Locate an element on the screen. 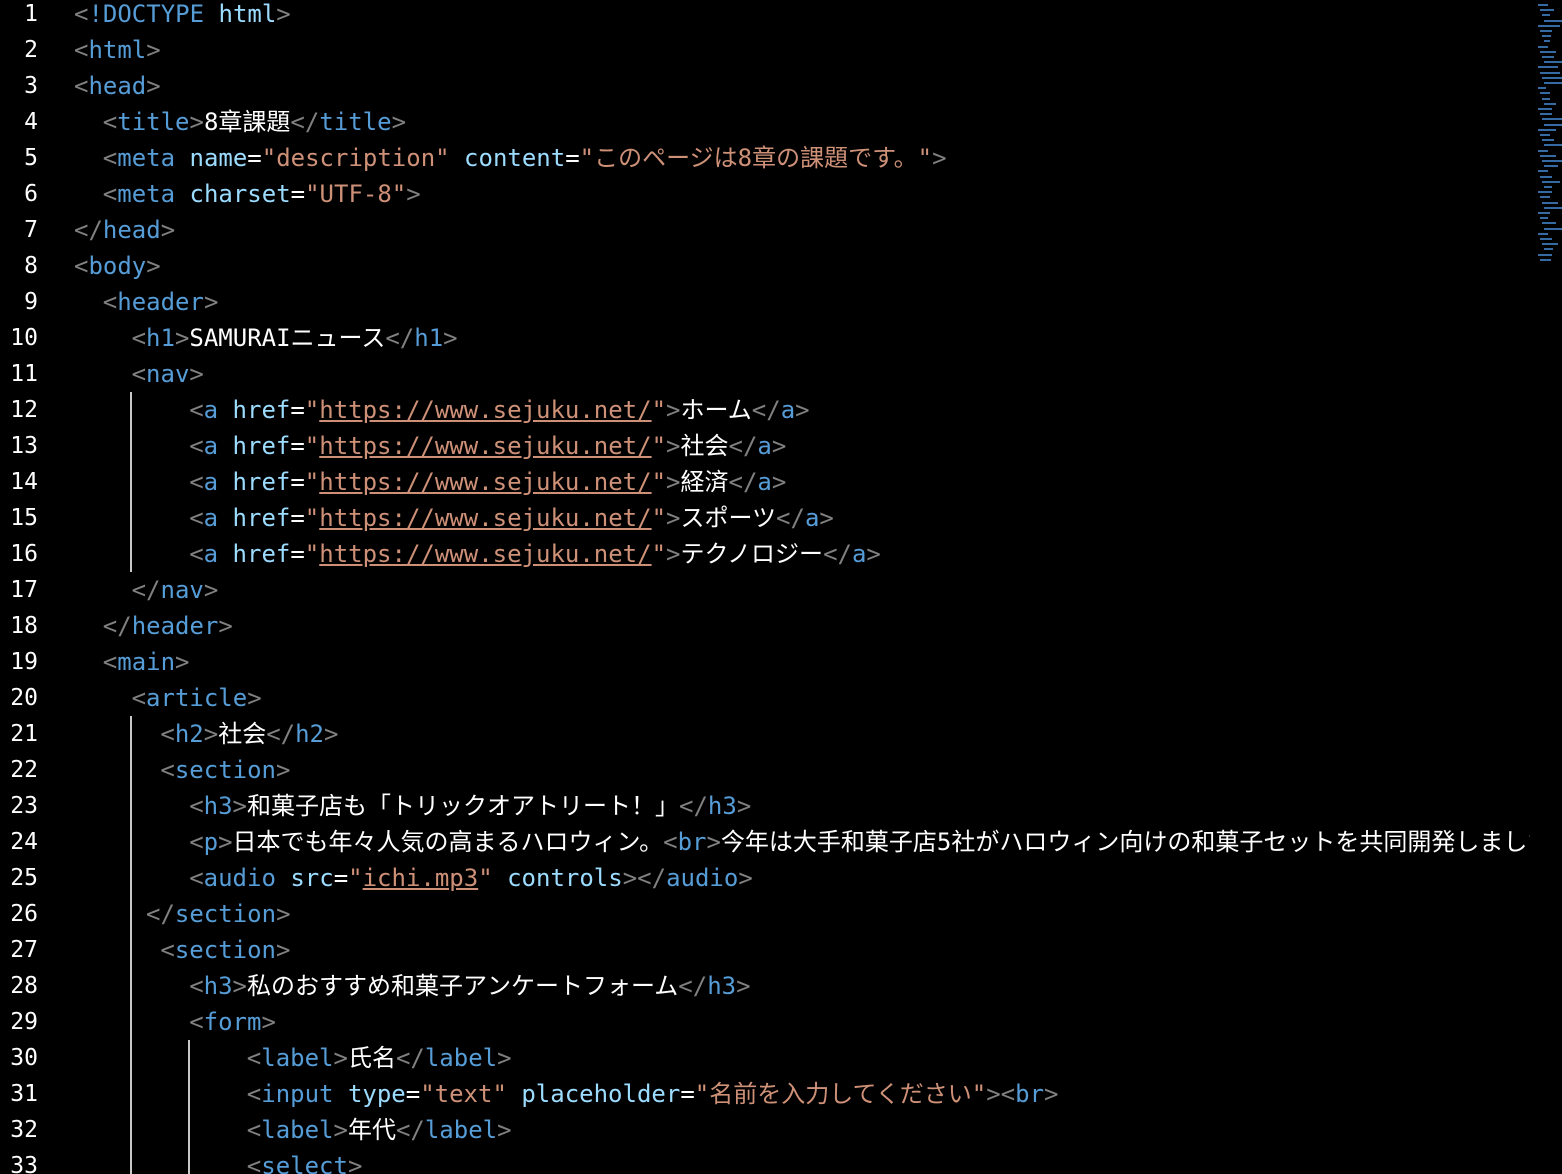 This screenshot has width=1562, height=1174. code-token: "description" is located at coordinates (355, 158).